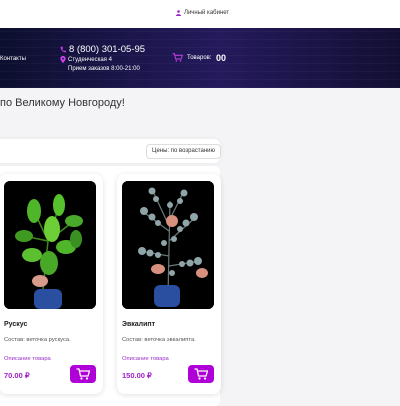 Image resolution: width=400 pixels, height=406 pixels. Describe the element at coordinates (37, 340) in the screenshot. I see `product-description: Состав: веточка рускуса.` at that location.